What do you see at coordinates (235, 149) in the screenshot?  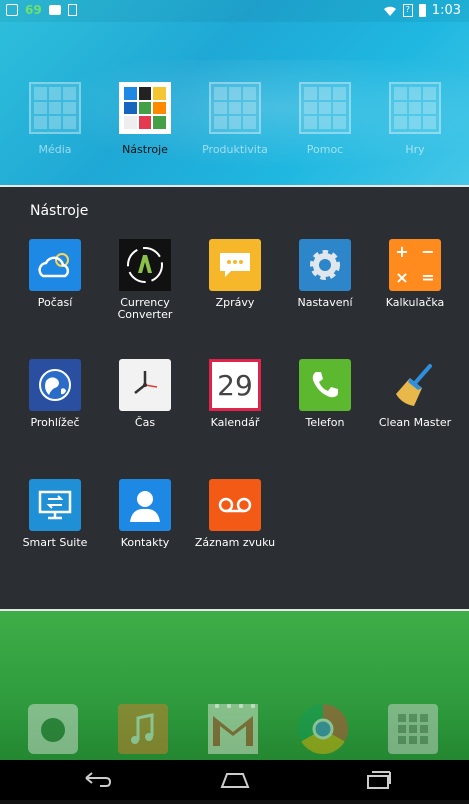 I see `folder-label: Produktivita` at bounding box center [235, 149].